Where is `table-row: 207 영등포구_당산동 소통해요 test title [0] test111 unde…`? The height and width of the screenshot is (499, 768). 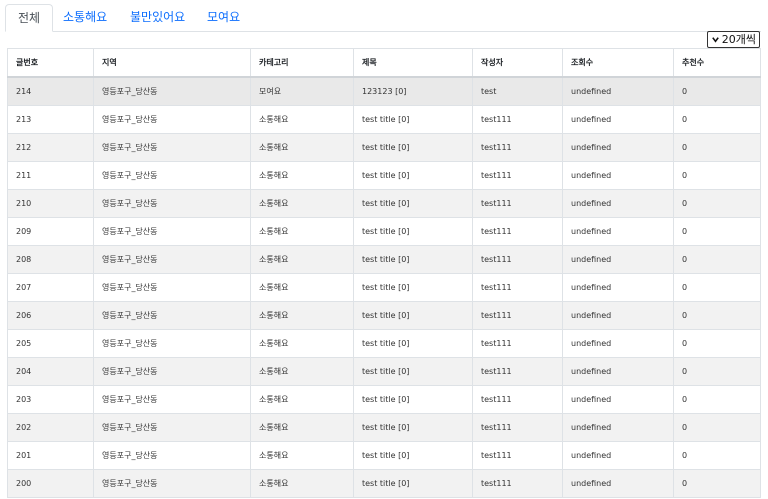
table-row: 207 영등포구_당산동 소통해요 test title [0] test111 unde… is located at coordinates (384, 287).